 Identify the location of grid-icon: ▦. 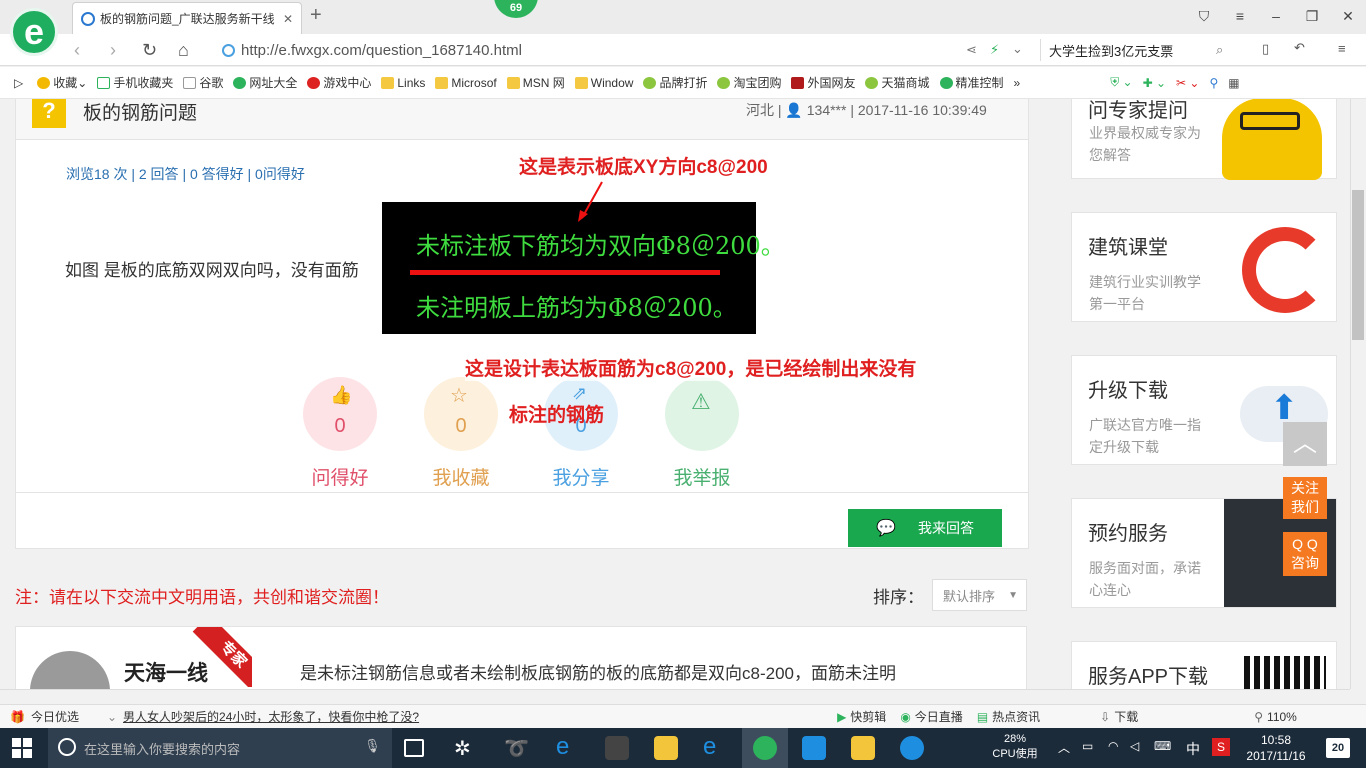
(1233, 83).